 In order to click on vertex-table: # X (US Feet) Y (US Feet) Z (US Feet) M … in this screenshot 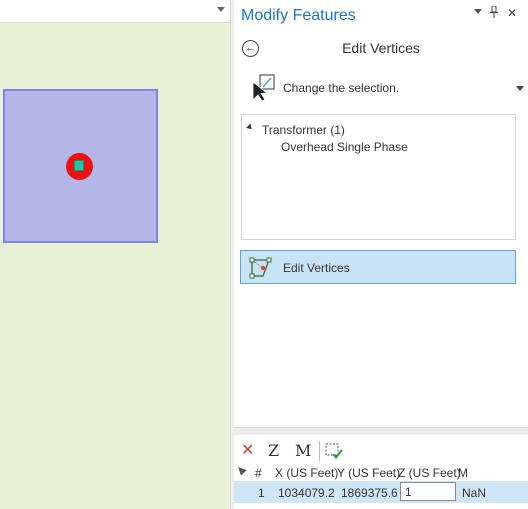, I will do `click(381, 486)`.